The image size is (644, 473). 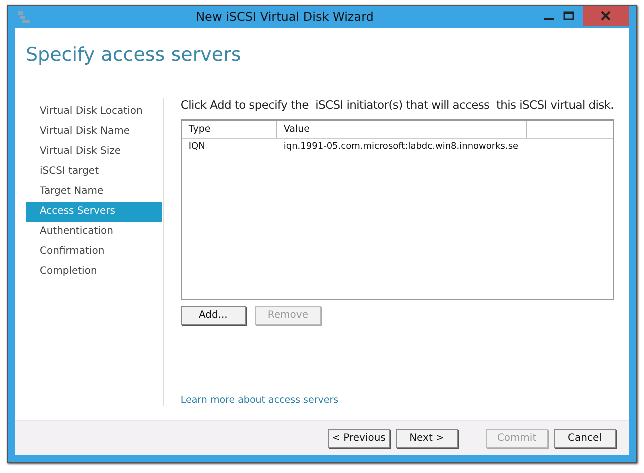 What do you see at coordinates (24, 17) in the screenshot?
I see `app-icon` at bounding box center [24, 17].